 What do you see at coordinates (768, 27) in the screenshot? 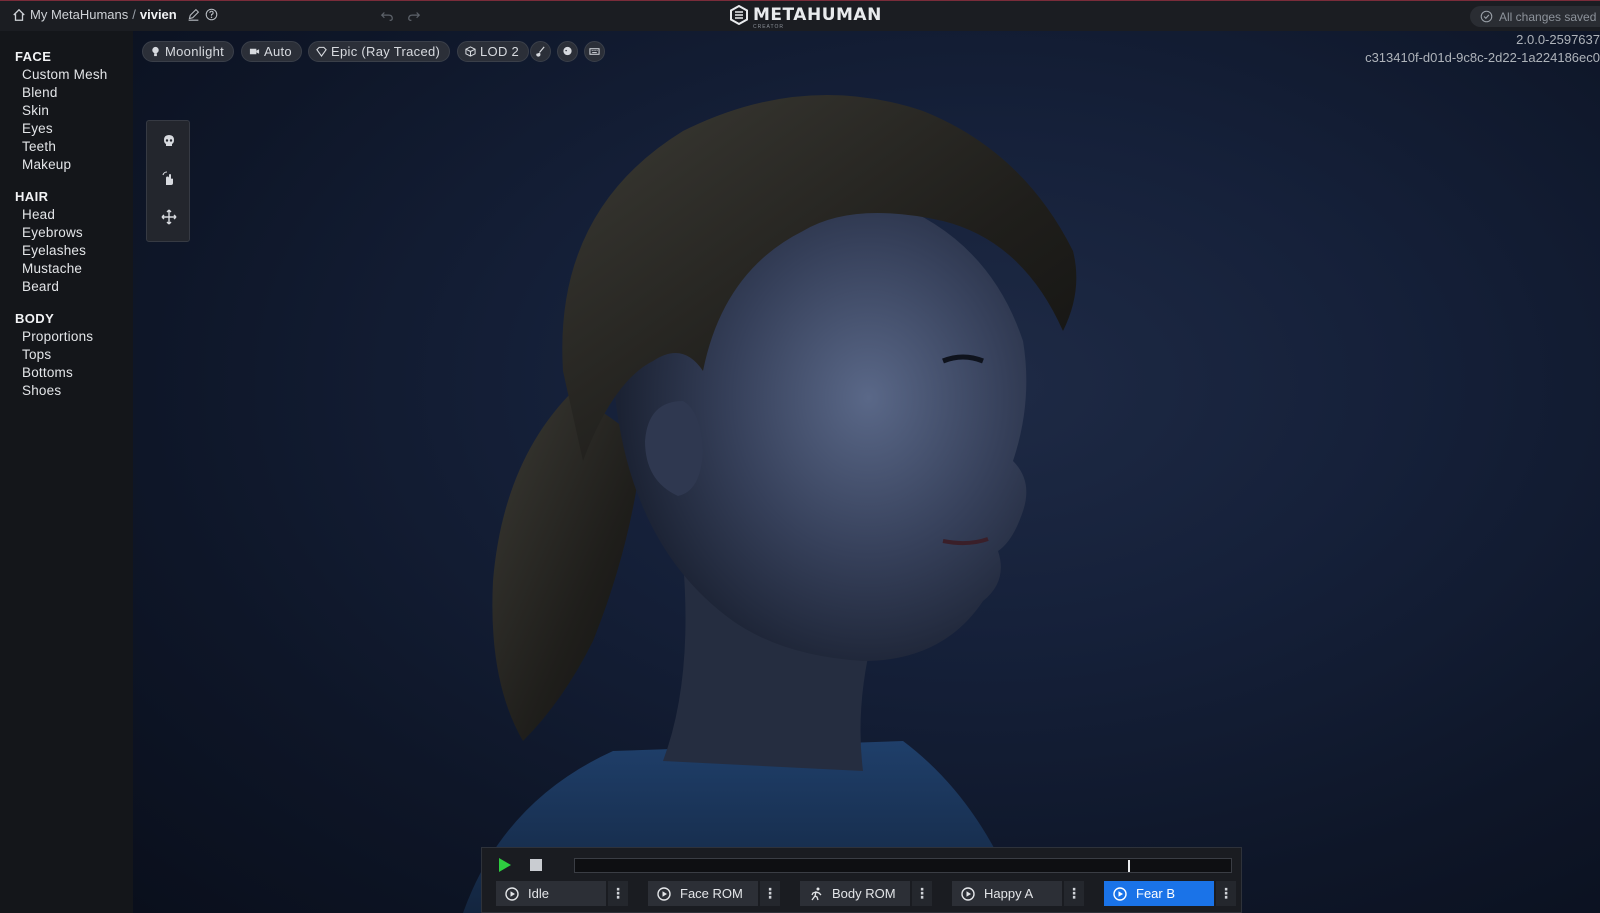
I see `brand-subtitle: CREATOR` at bounding box center [768, 27].